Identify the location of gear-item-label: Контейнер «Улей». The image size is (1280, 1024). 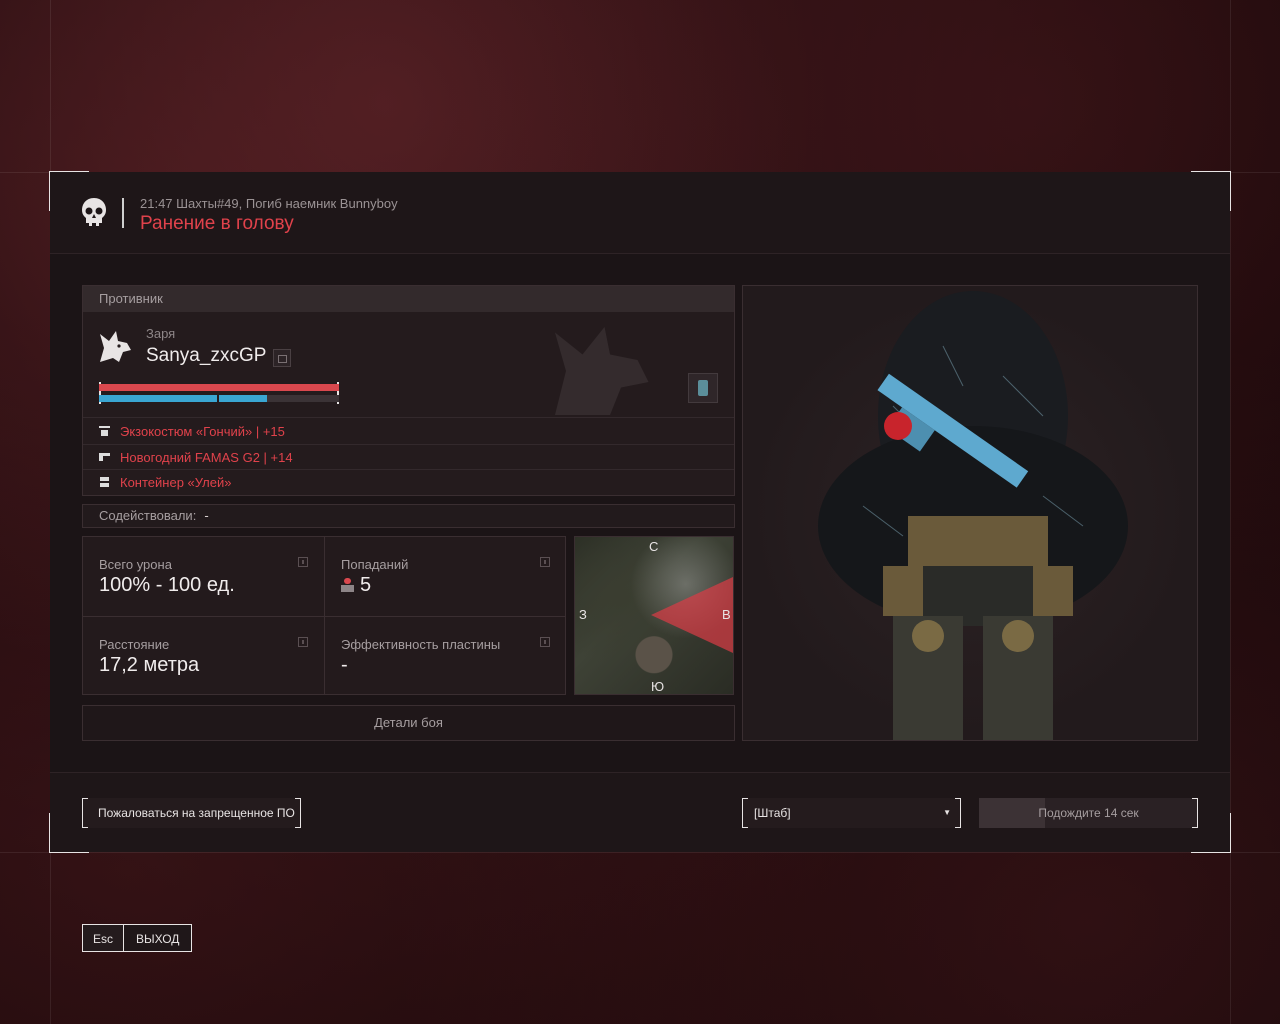
(176, 482).